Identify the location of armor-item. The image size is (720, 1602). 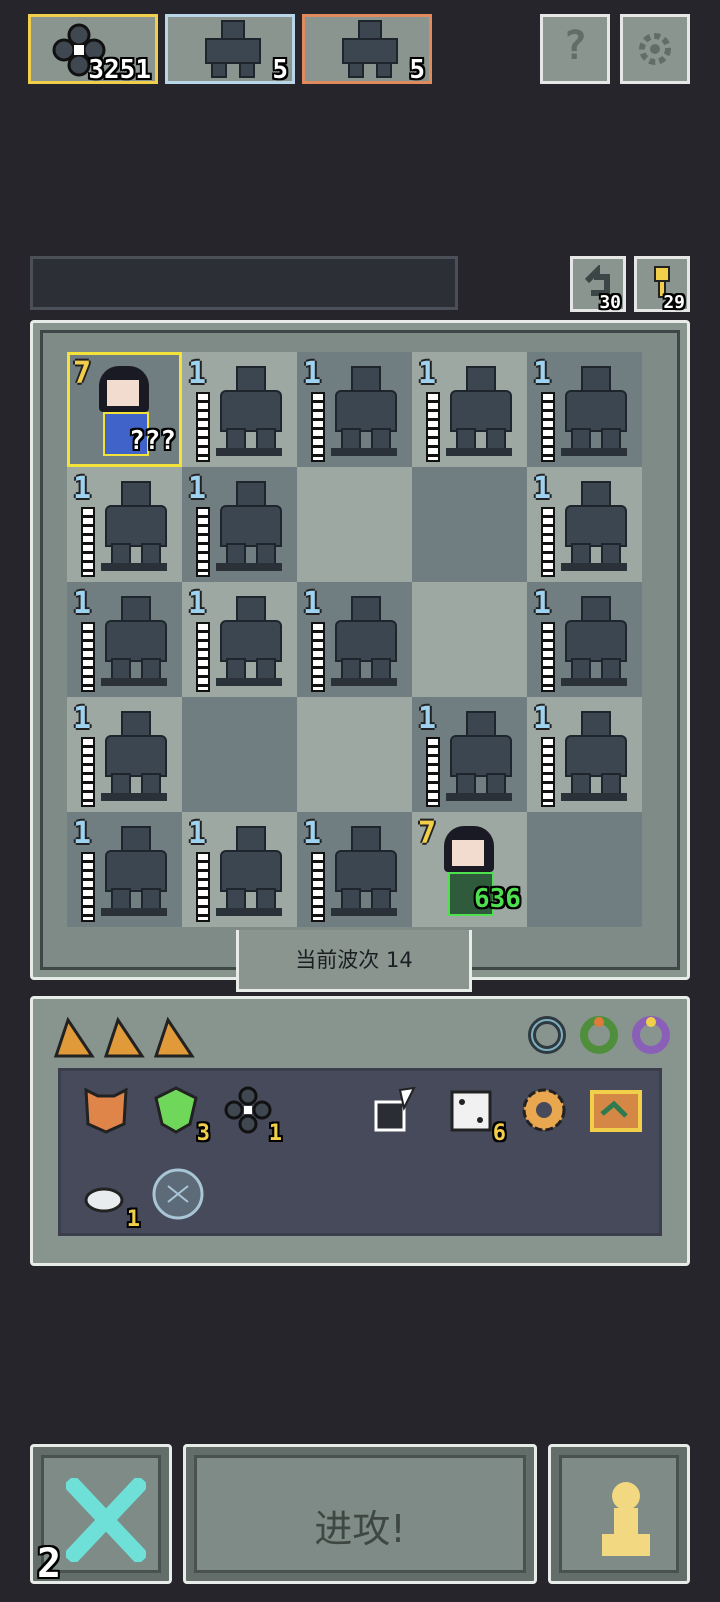
(106, 1110).